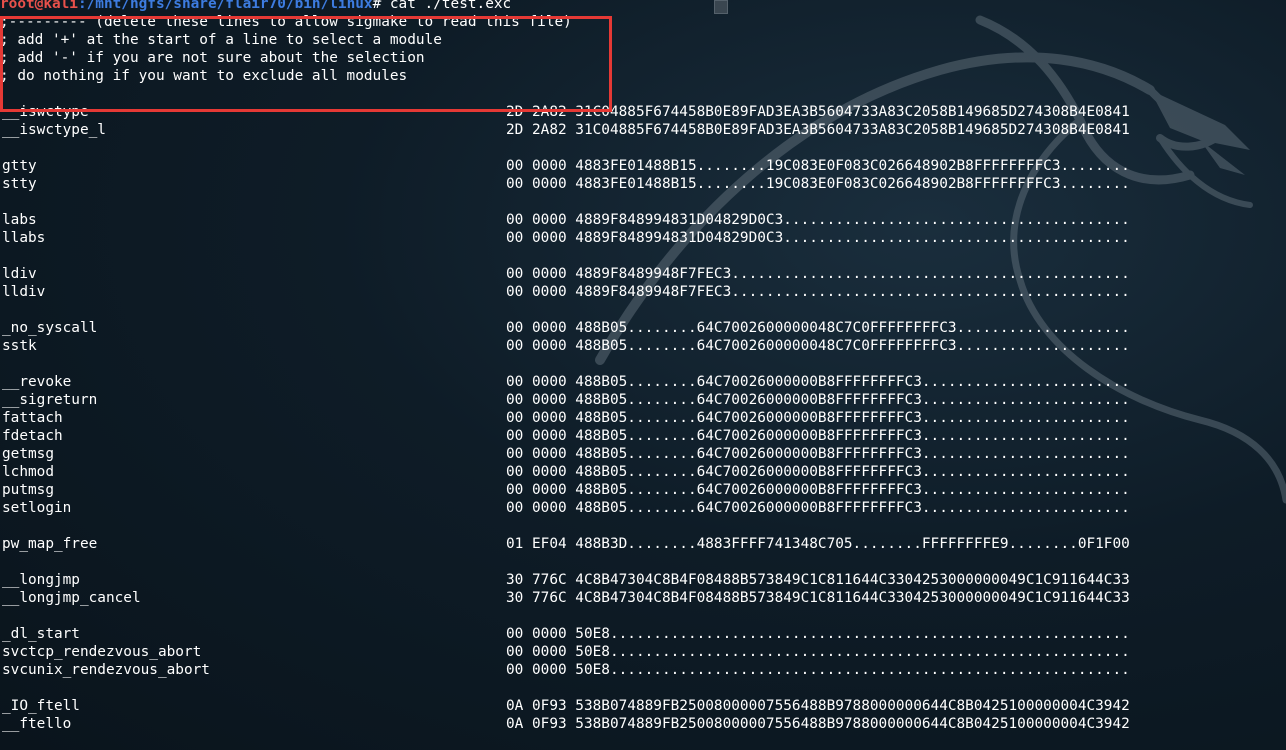 The image size is (1286, 750). Describe the element at coordinates (39, 6) in the screenshot. I see `prompt-user: root@kali` at that location.